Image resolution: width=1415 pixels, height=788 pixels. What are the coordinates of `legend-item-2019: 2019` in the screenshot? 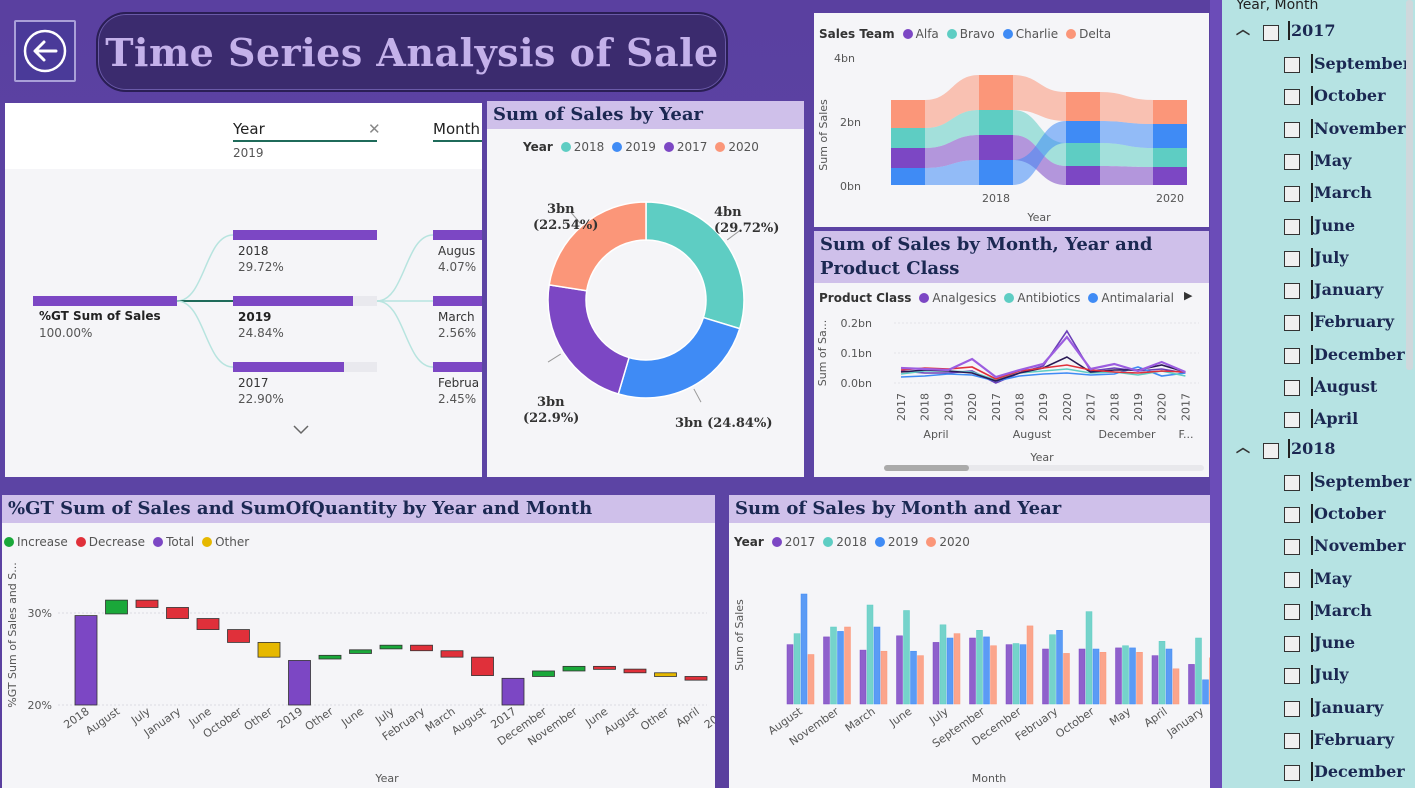 It's located at (640, 147).